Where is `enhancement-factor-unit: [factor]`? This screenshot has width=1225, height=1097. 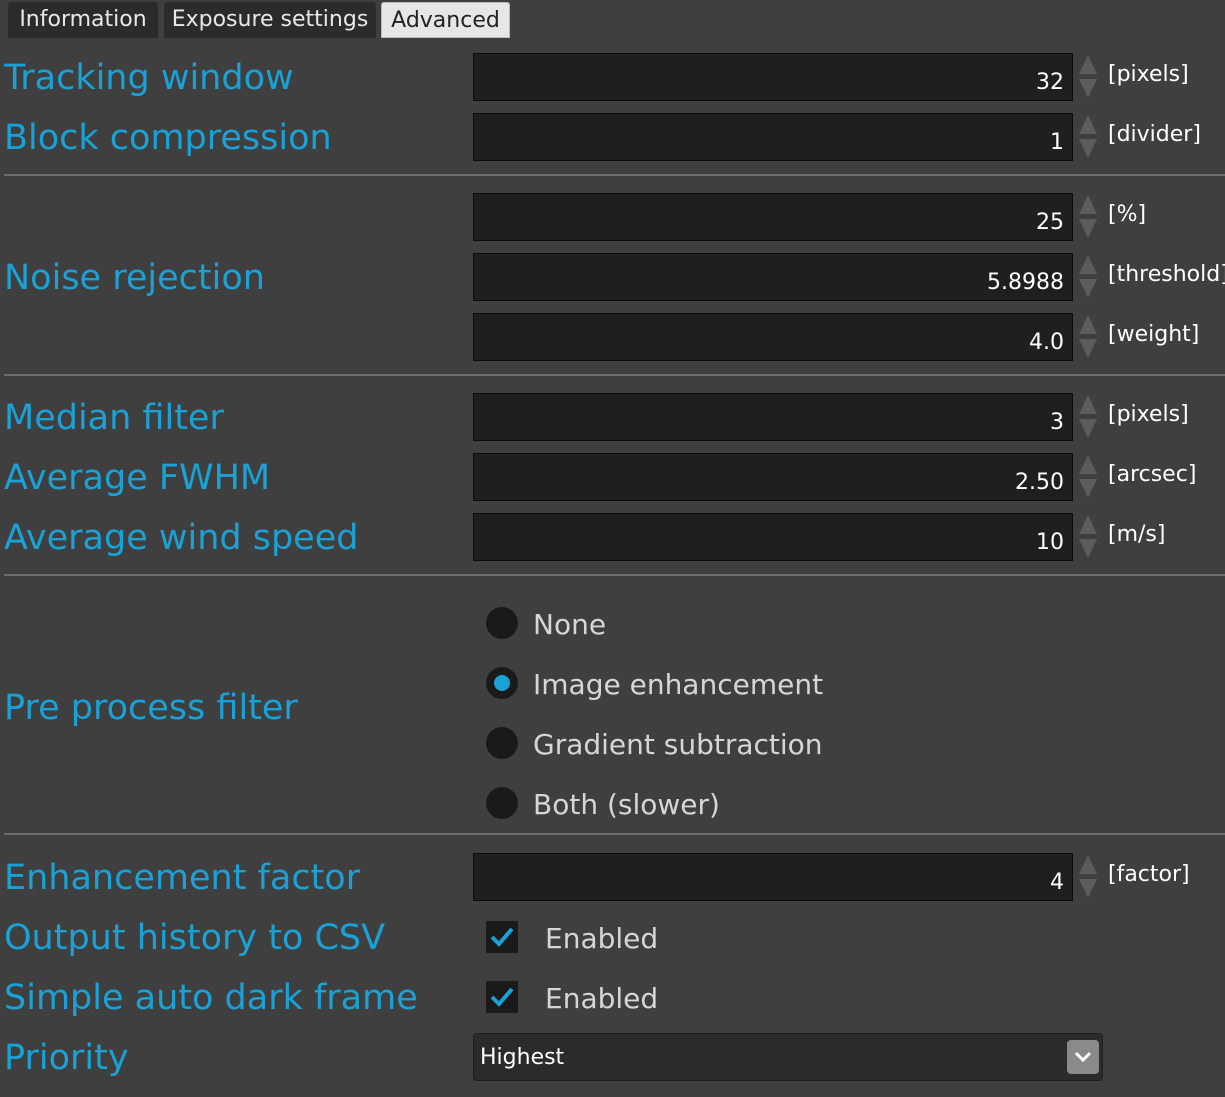 enhancement-factor-unit: [factor] is located at coordinates (1149, 874).